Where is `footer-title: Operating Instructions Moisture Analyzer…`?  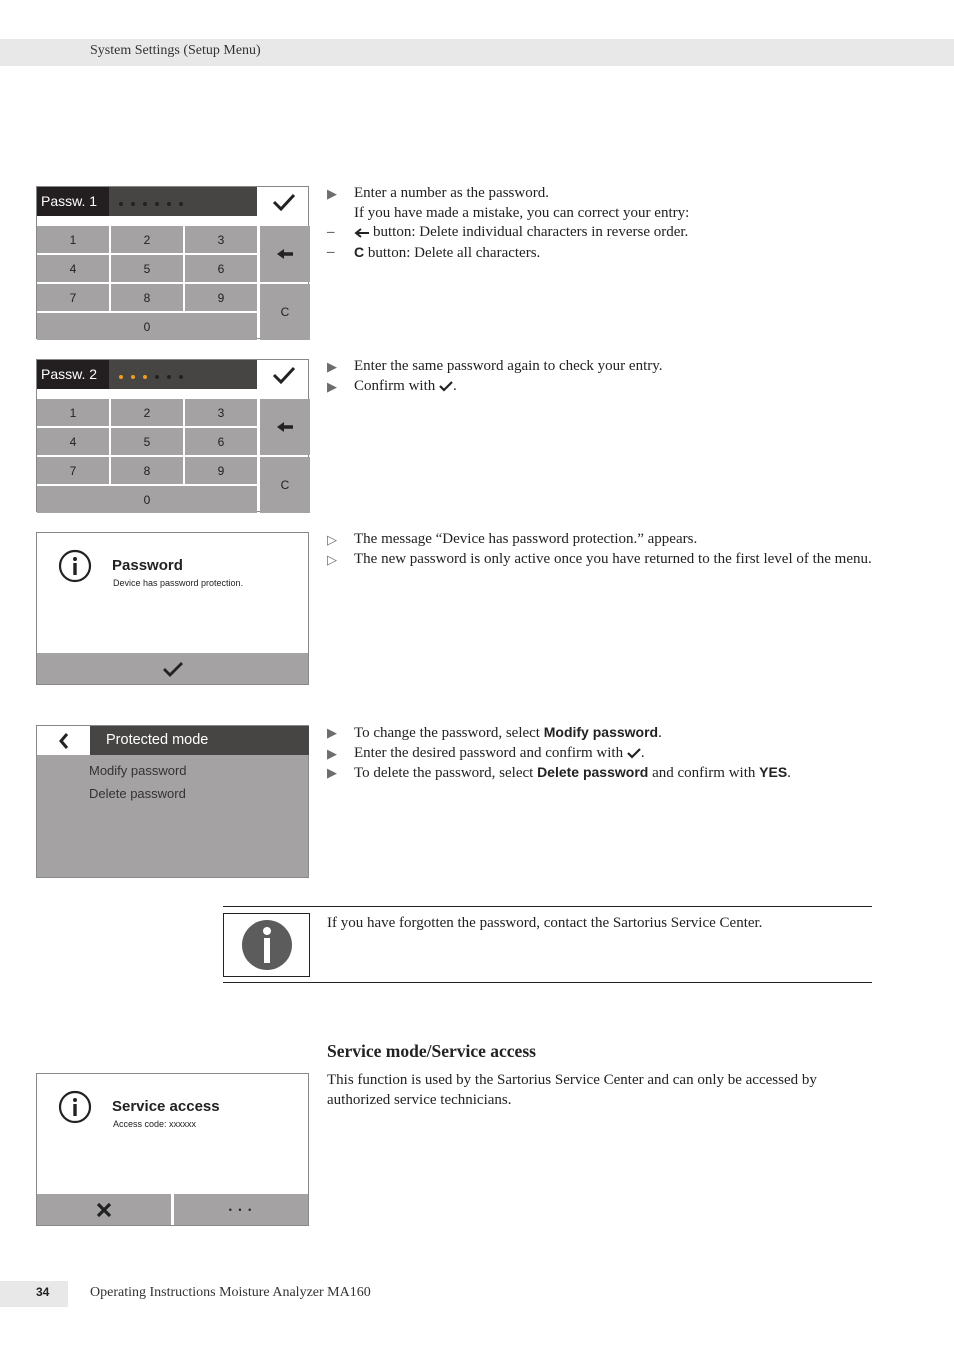
footer-title: Operating Instructions Moisture Analyzer… is located at coordinates (230, 1292).